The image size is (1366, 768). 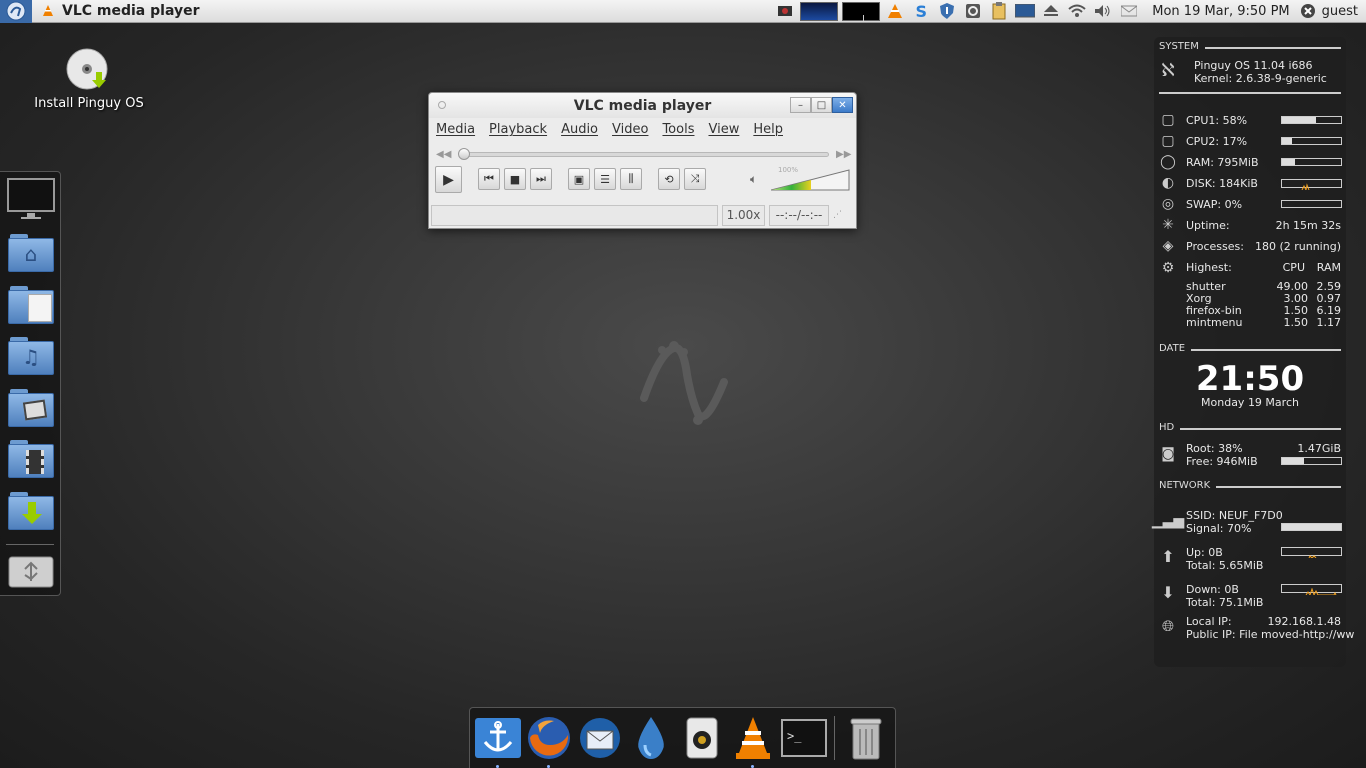 I want to click on screen-capture-icon, so click(x=785, y=11).